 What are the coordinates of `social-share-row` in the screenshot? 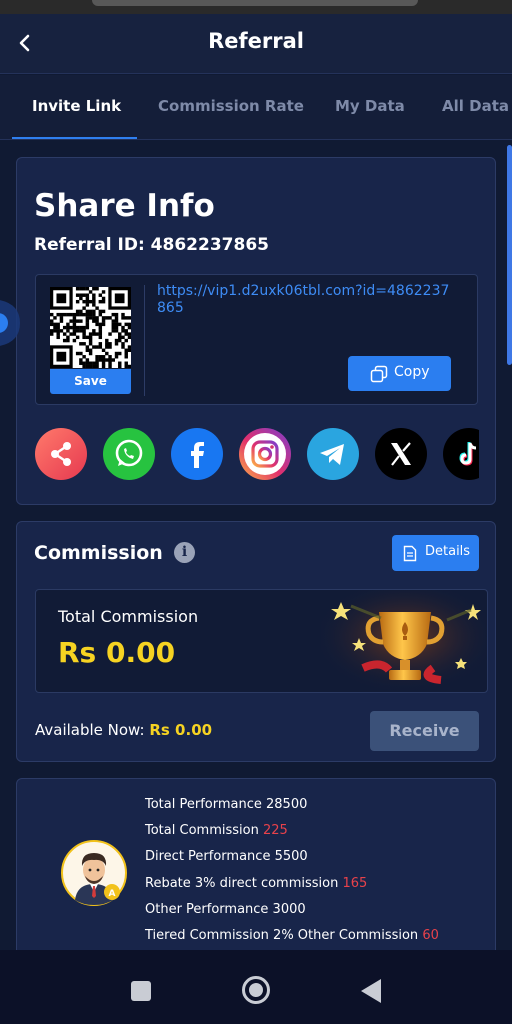 It's located at (257, 455).